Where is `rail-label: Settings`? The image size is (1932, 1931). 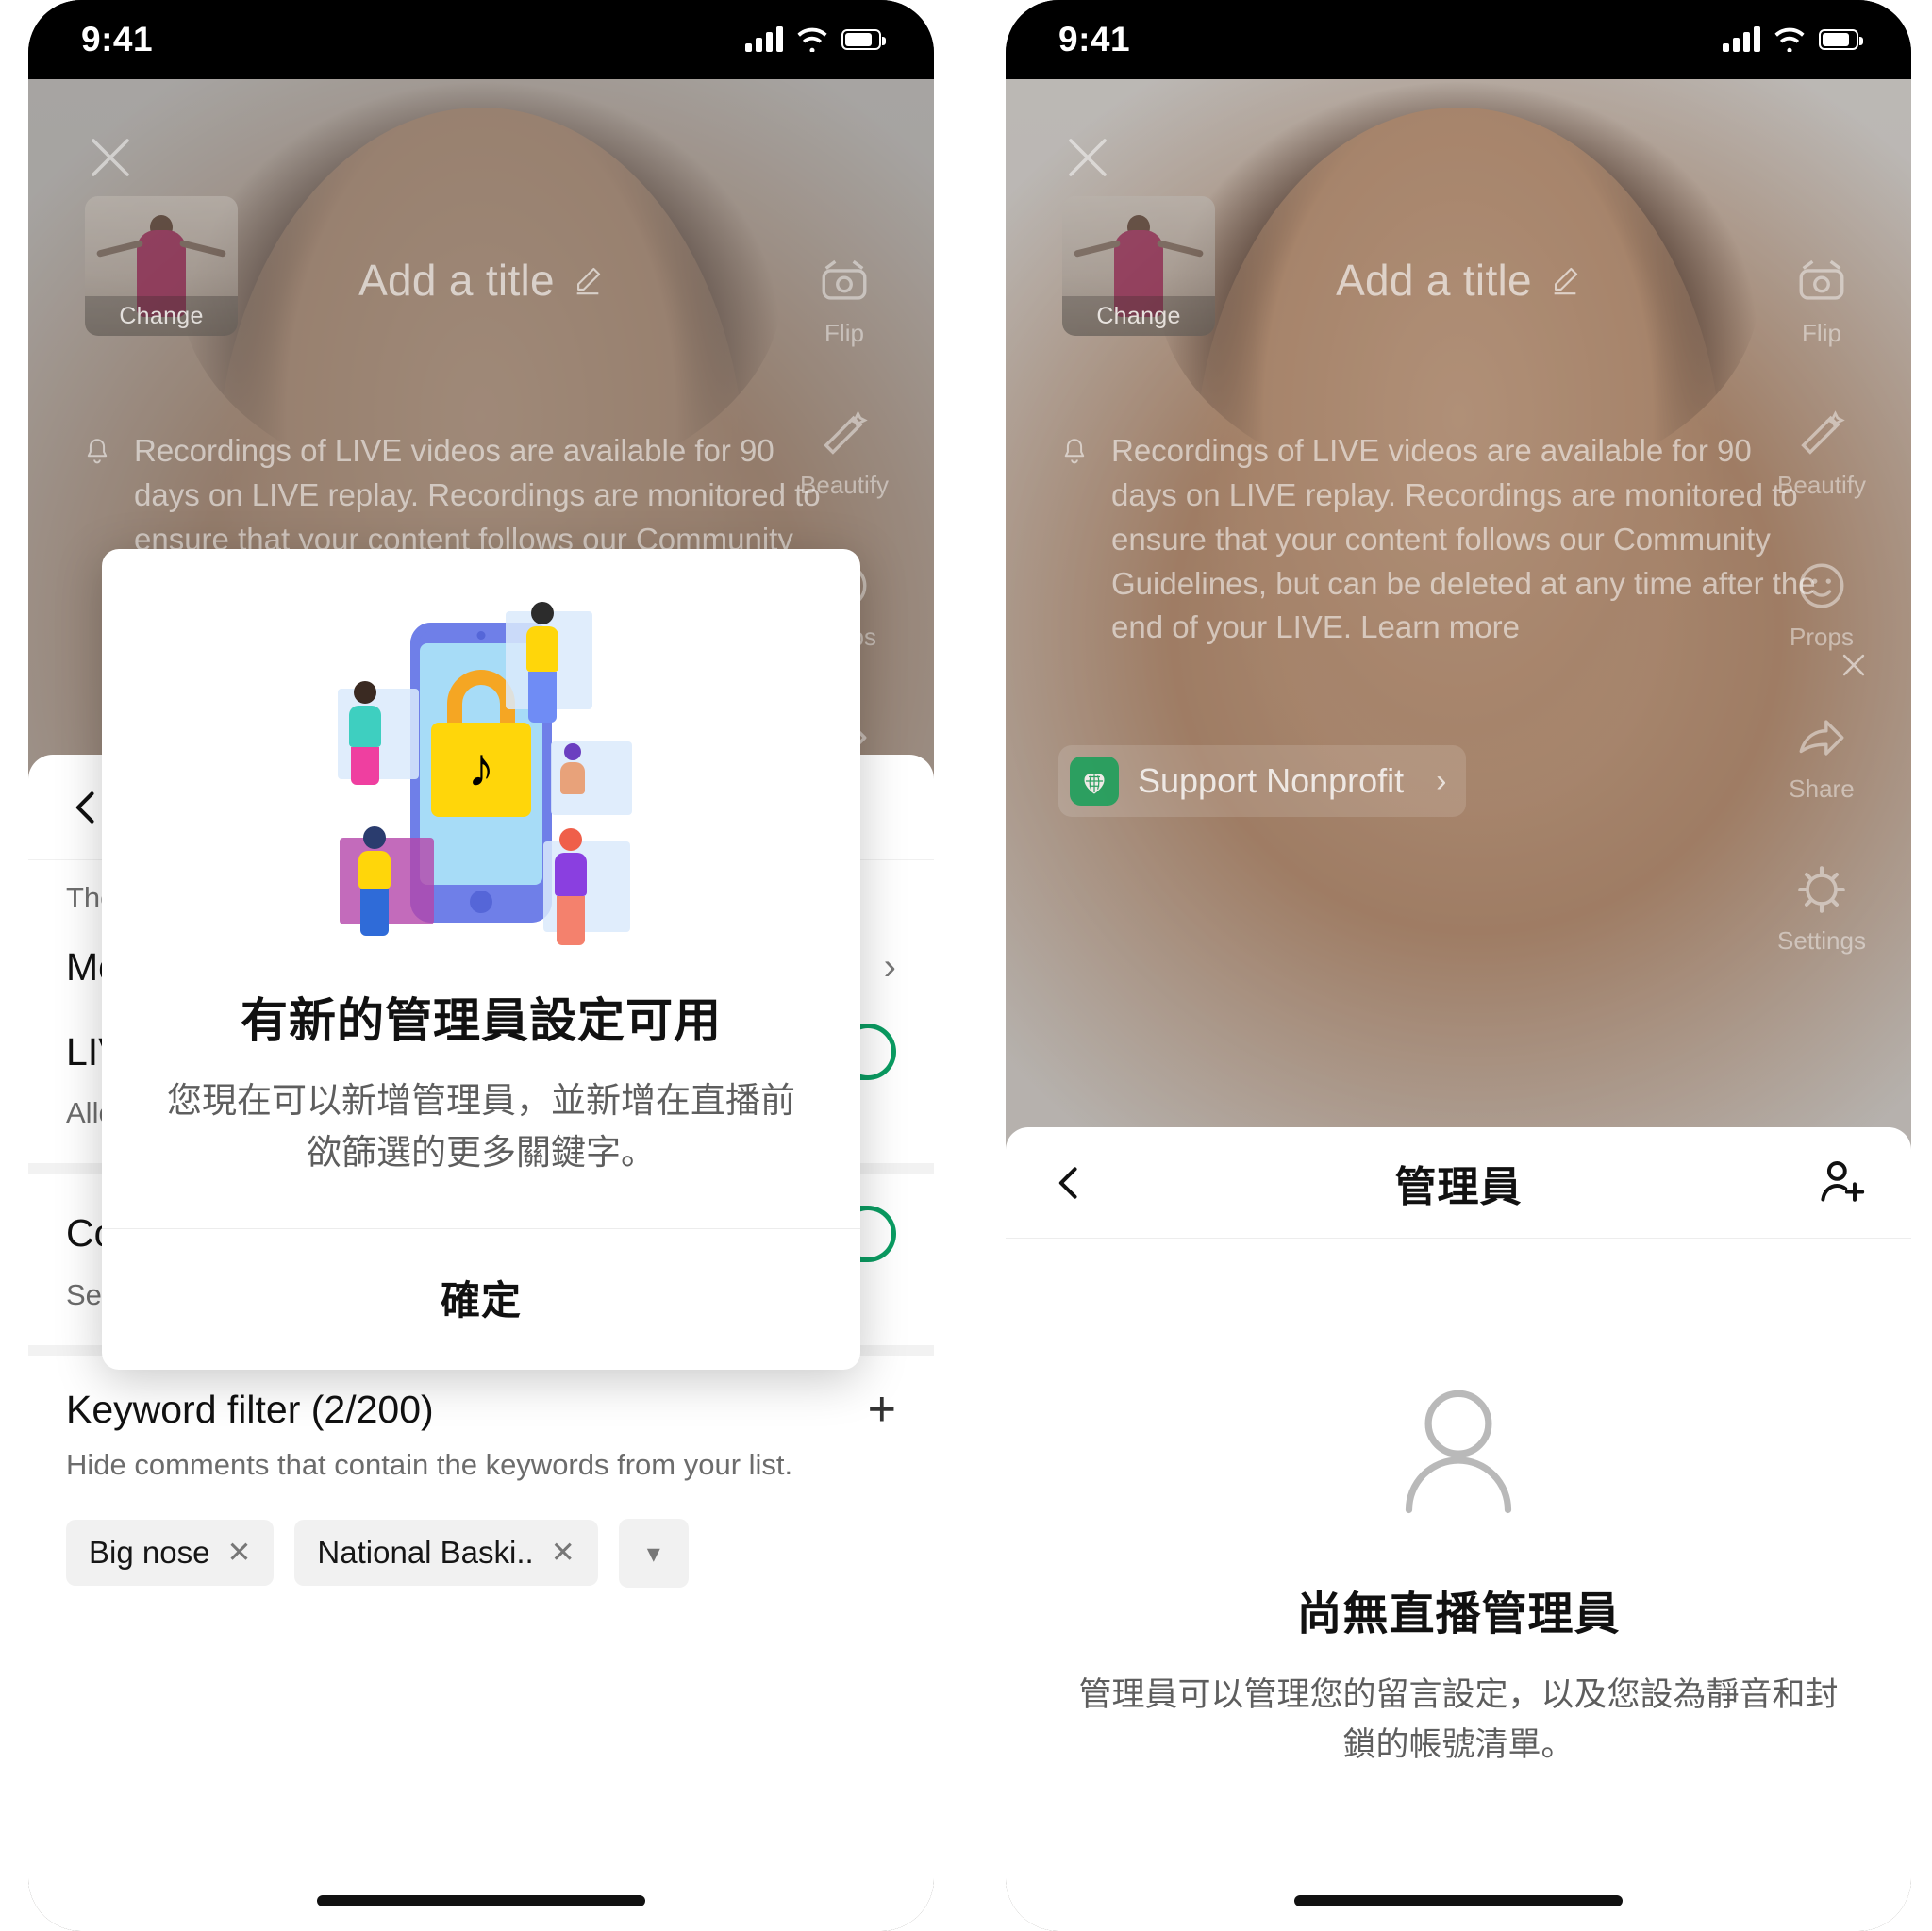
rail-label: Settings is located at coordinates (1822, 940).